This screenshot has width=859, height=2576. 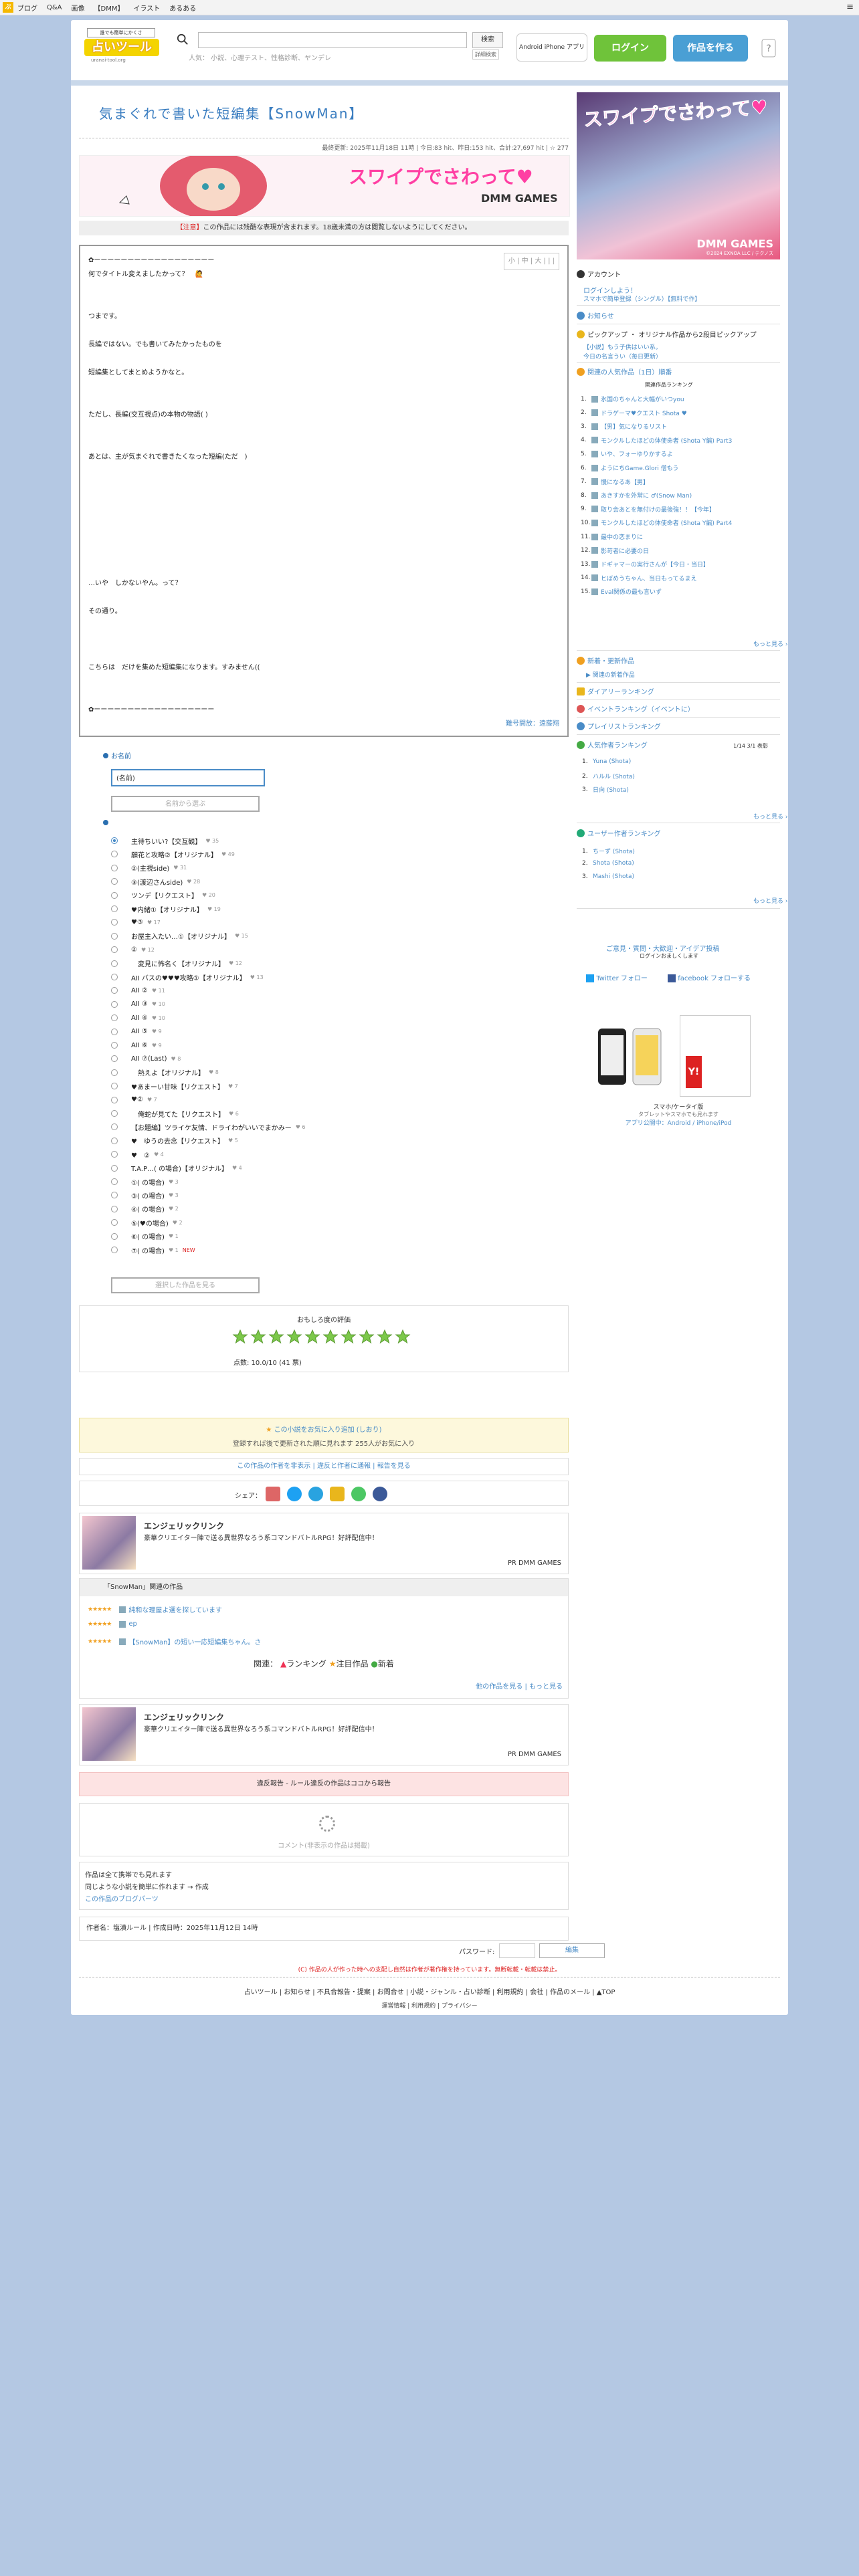 What do you see at coordinates (109, 8) in the screenshot?
I see `topbar-dmm: 【DMM】` at bounding box center [109, 8].